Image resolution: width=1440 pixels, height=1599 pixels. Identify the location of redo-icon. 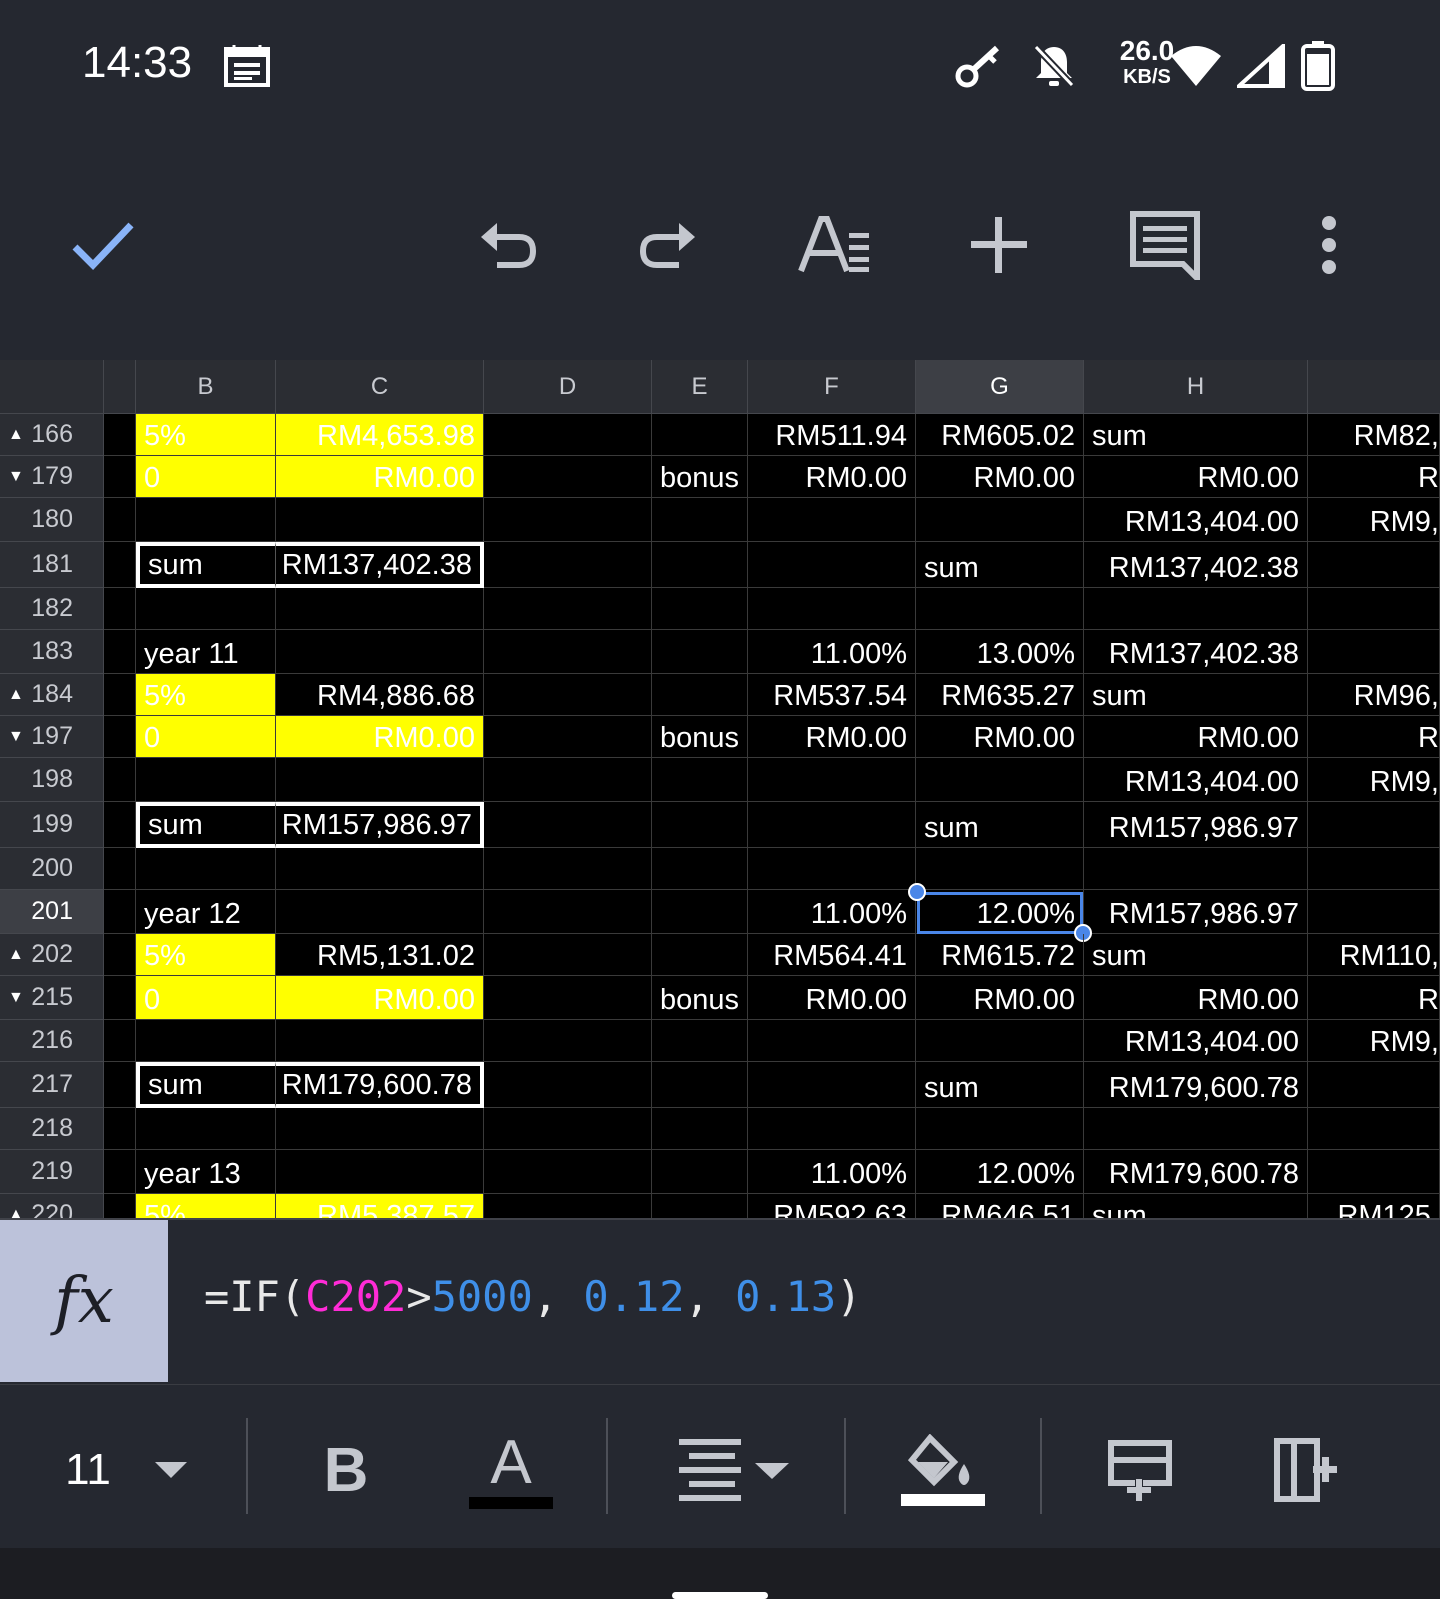
(669, 245).